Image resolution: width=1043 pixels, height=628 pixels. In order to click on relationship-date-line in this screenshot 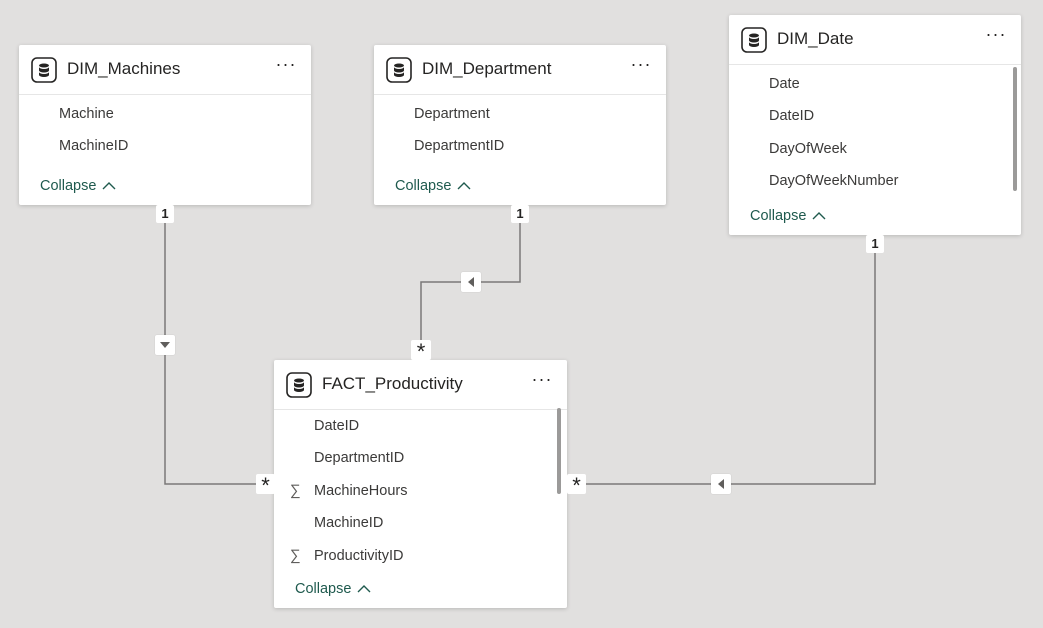, I will do `click(721, 360)`.